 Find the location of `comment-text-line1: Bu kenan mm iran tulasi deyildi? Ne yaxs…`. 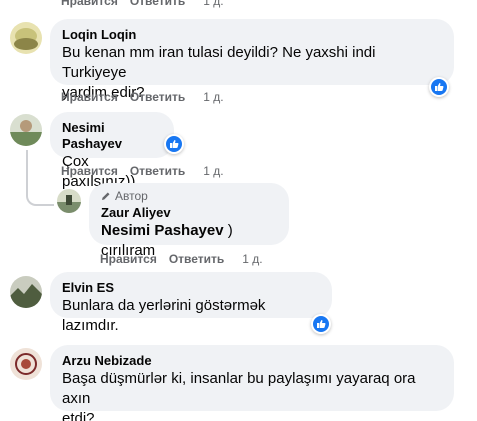

comment-text-line1: Bu kenan mm iran tulasi deyildi? Ne yaxs… is located at coordinates (219, 62).